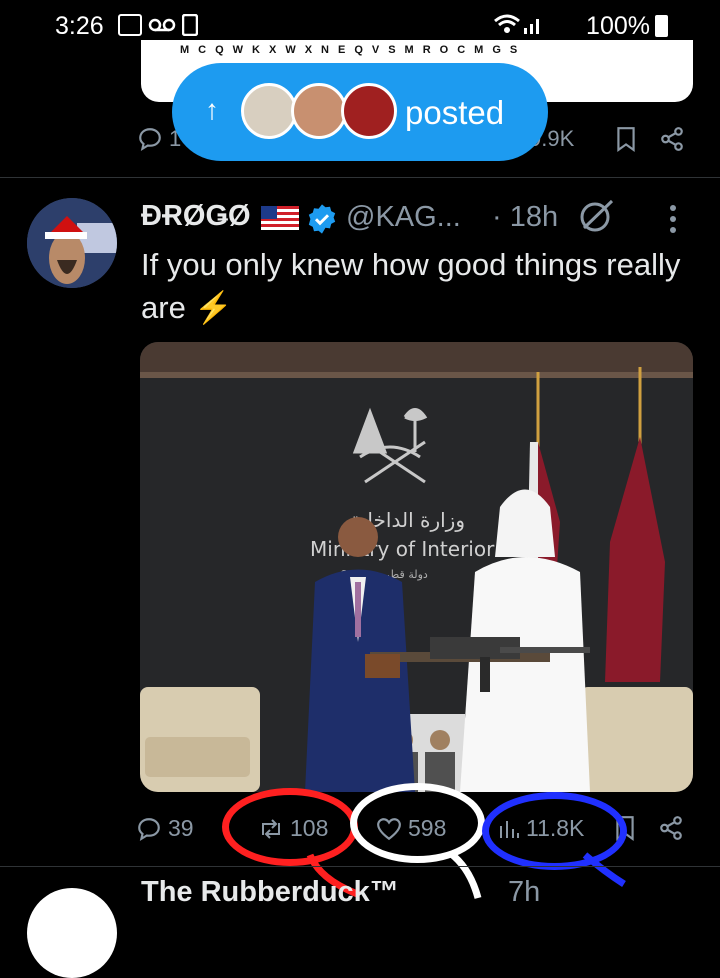  Describe the element at coordinates (212, 109) in the screenshot. I see `arrow-up-icon: ↑` at that location.